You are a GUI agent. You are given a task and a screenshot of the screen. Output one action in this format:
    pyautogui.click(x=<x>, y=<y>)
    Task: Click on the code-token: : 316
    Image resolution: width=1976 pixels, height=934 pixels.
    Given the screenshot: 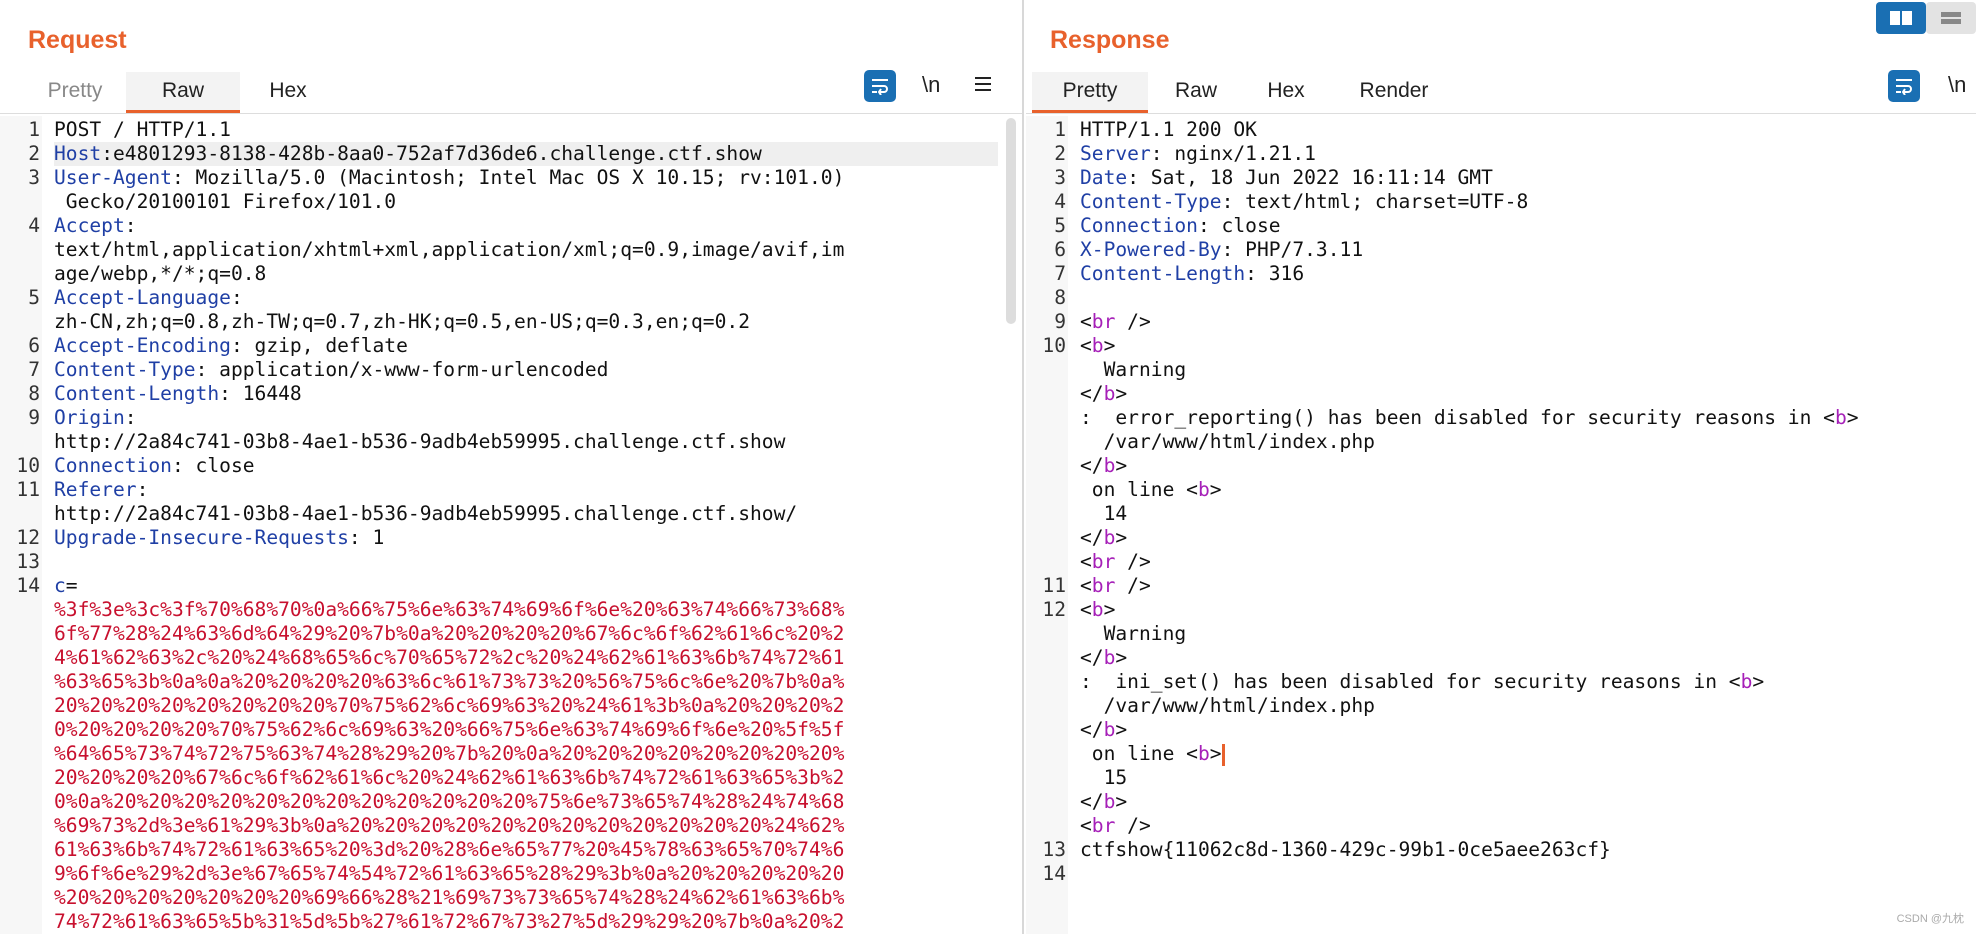 What is the action you would take?
    pyautogui.click(x=1275, y=273)
    